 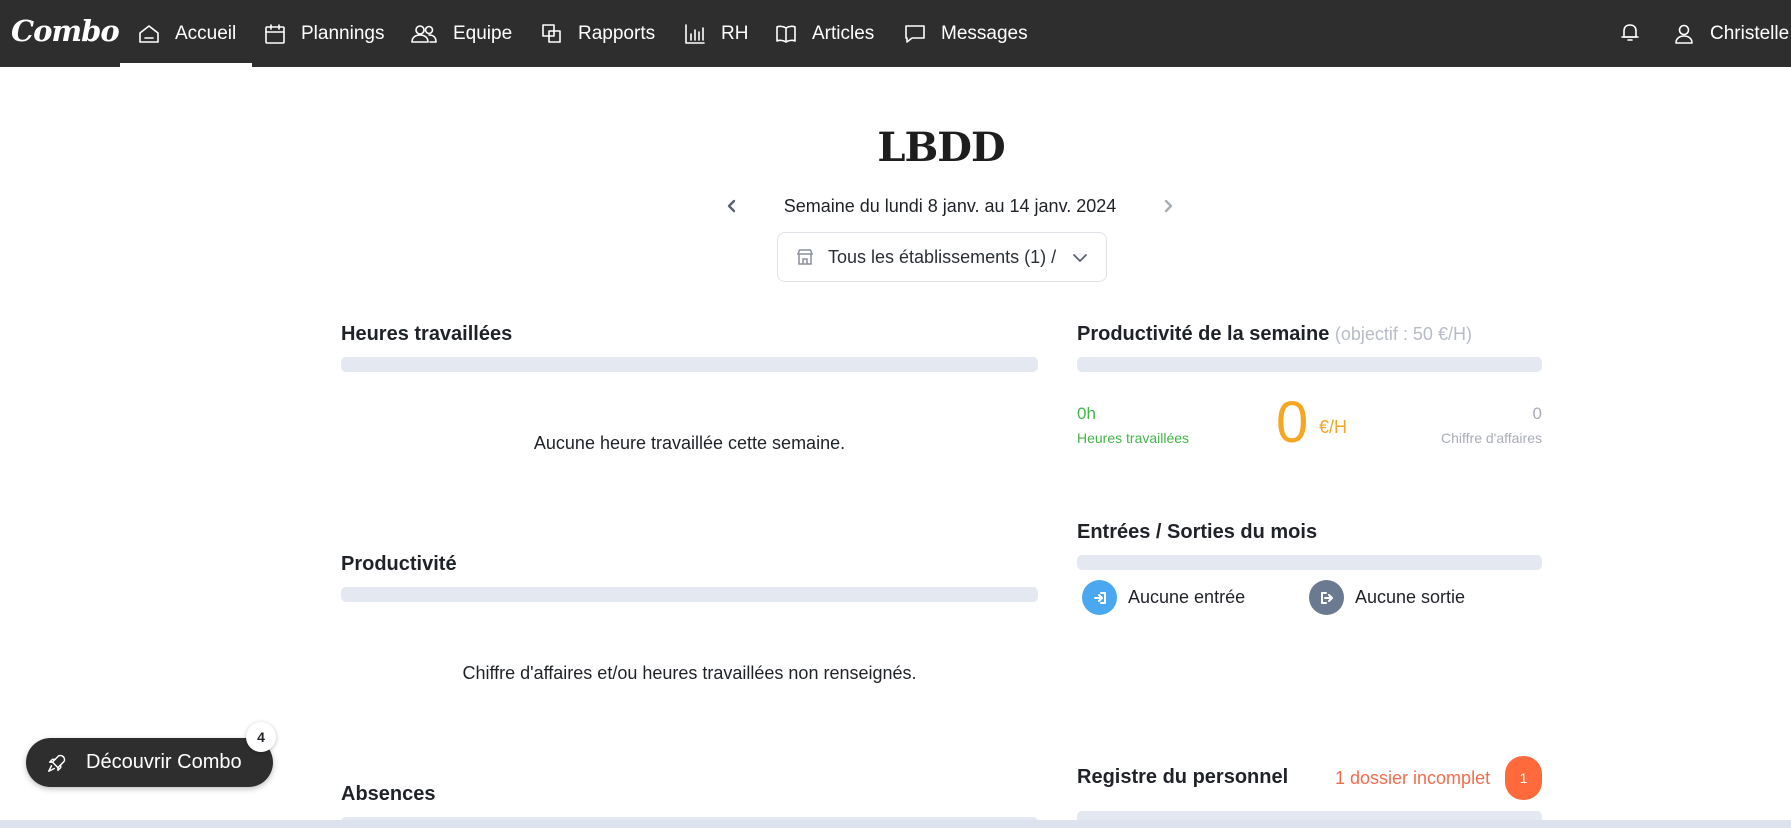 I want to click on productivity-unit: €/H, so click(x=1333, y=427).